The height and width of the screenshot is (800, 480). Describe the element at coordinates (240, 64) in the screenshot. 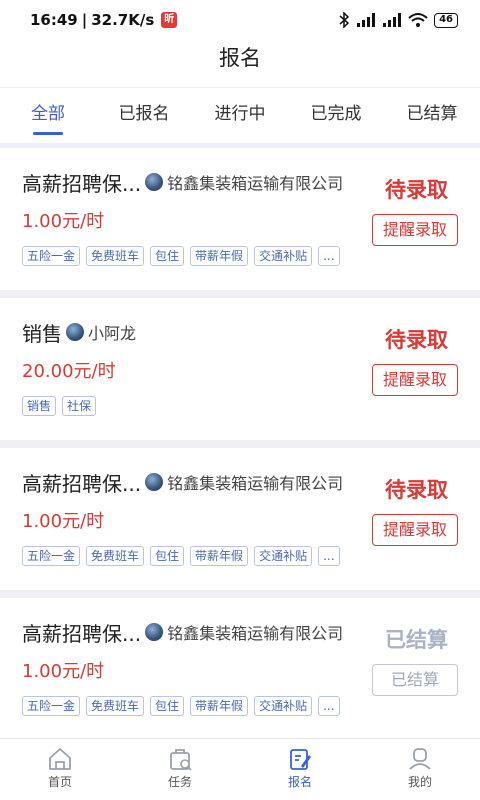

I see `page-title: 报名` at that location.